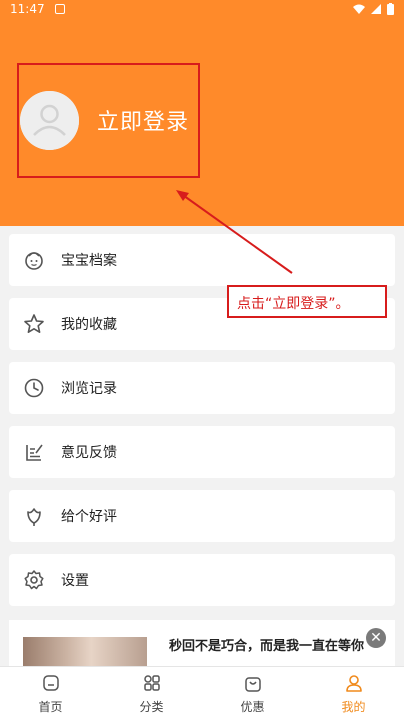 This screenshot has height=720, width=404. I want to click on user-icon, so click(354, 683).